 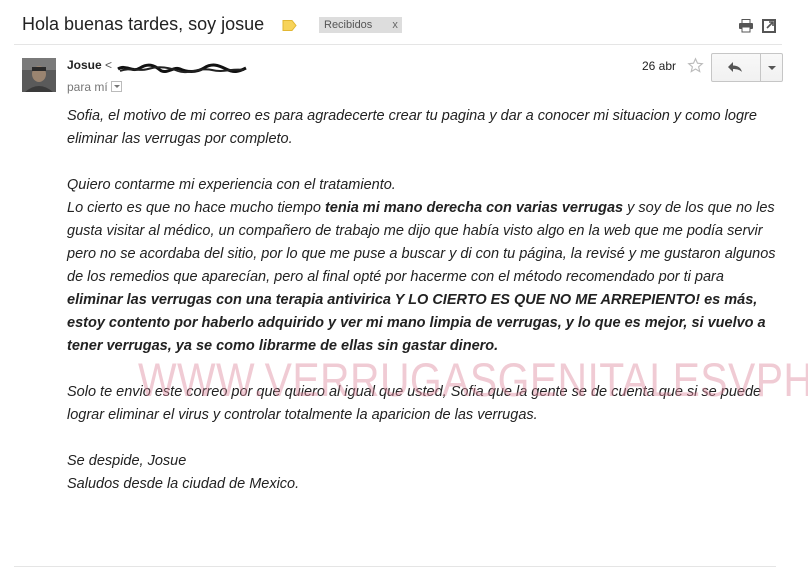 What do you see at coordinates (182, 71) in the screenshot?
I see `redacted-email-scribble` at bounding box center [182, 71].